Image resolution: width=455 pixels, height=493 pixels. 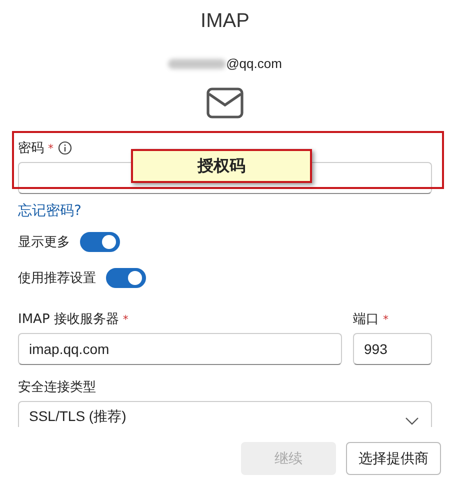 I want to click on forgot-password-link: 忘记密码?, so click(x=50, y=211).